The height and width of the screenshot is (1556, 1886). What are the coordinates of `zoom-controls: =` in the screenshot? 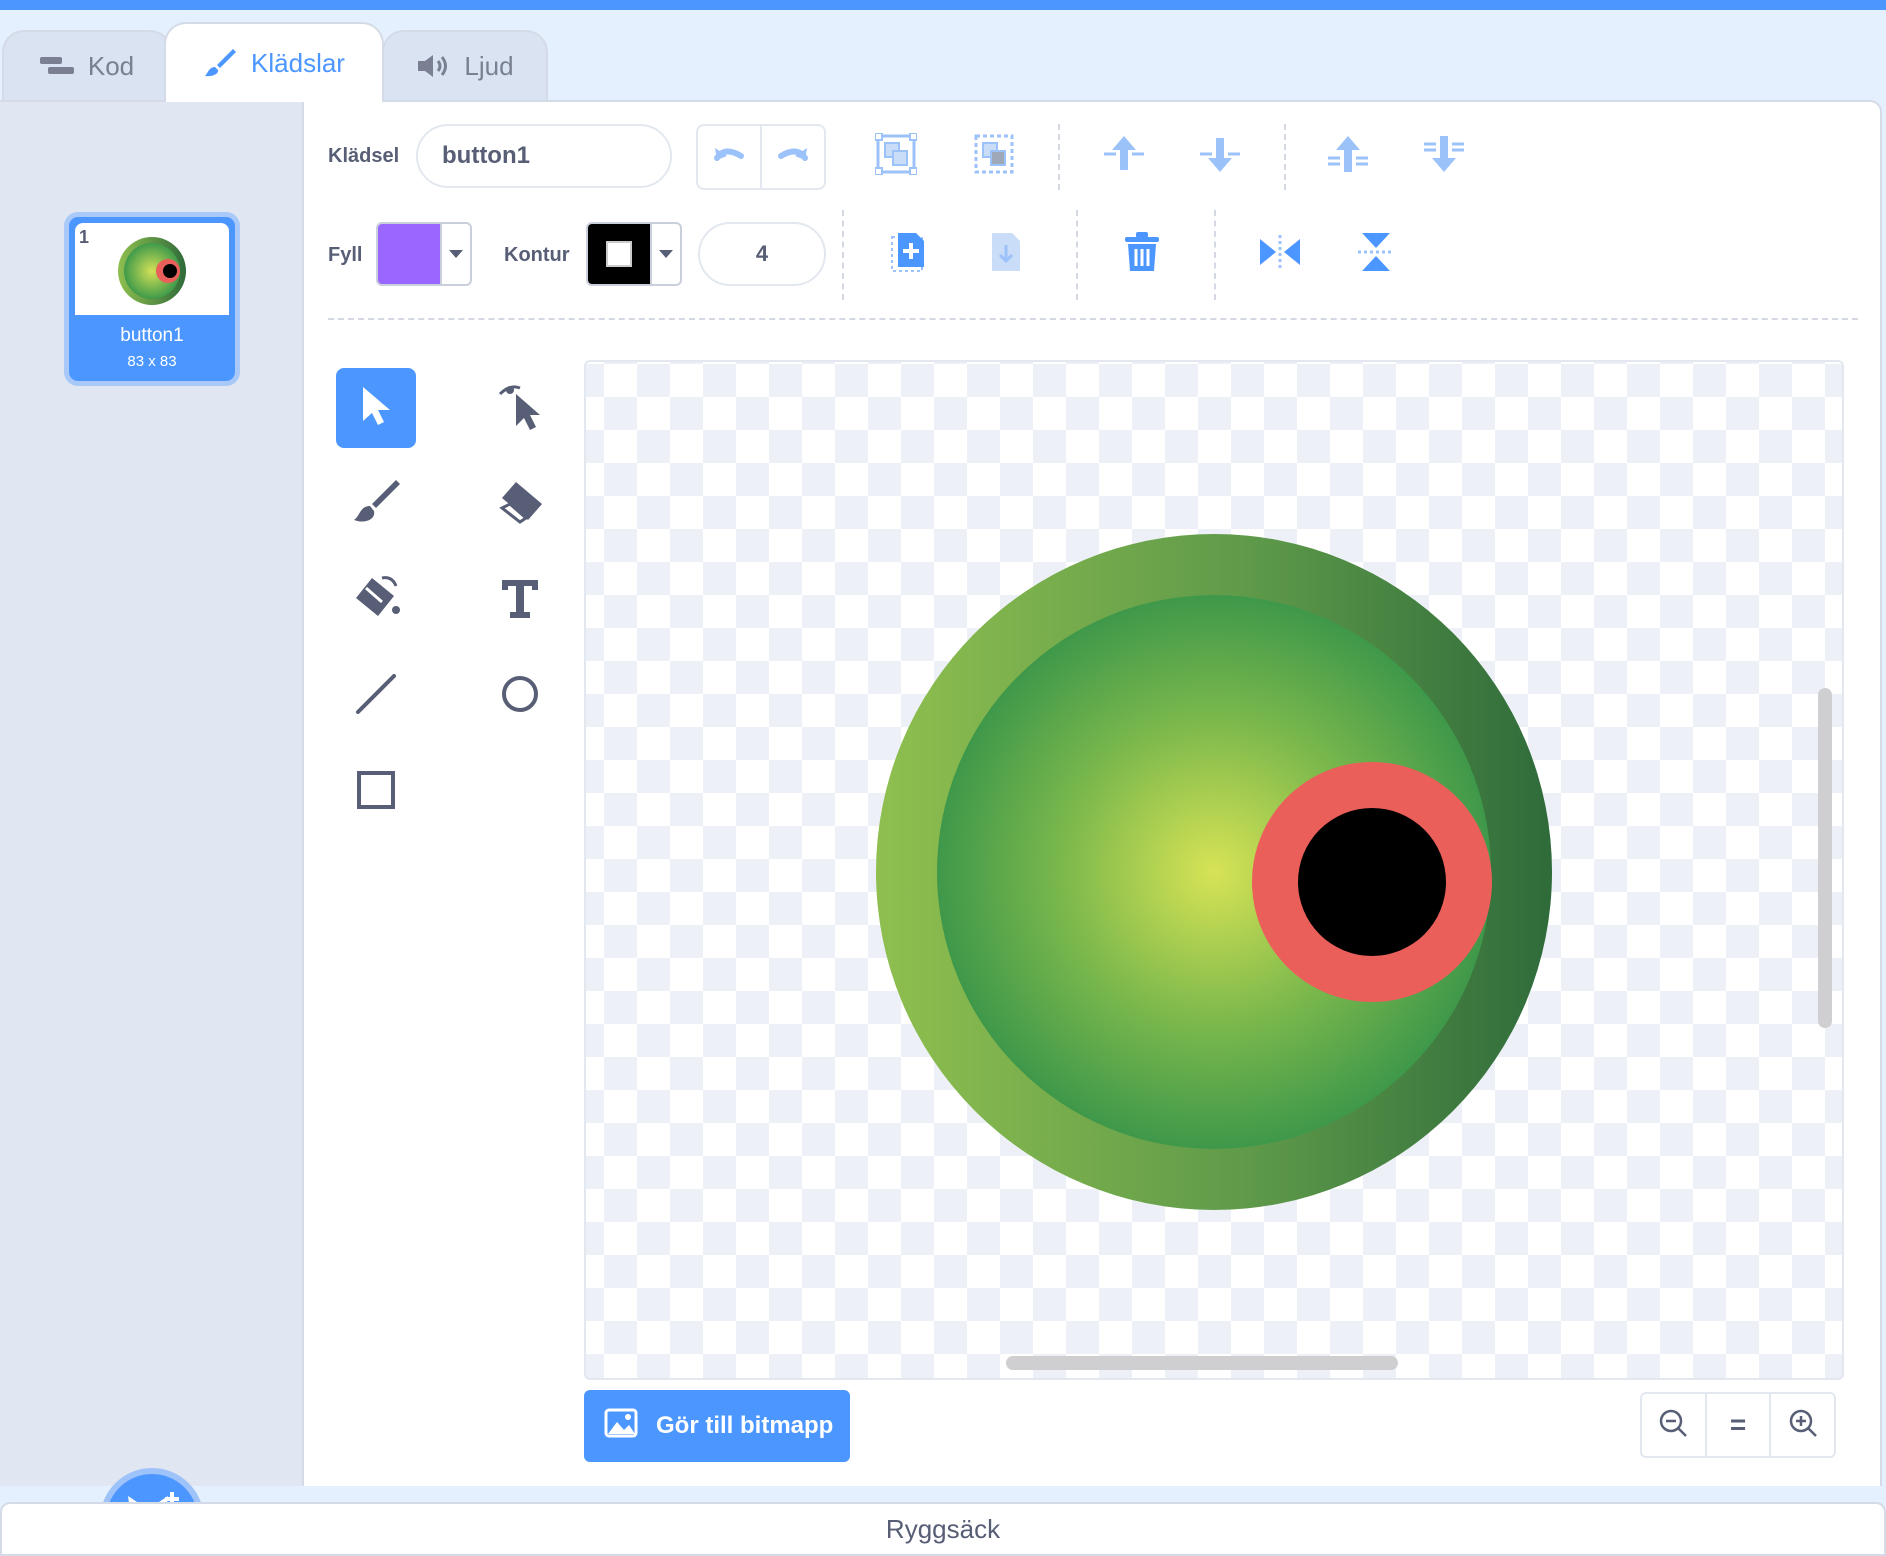 It's located at (1738, 1425).